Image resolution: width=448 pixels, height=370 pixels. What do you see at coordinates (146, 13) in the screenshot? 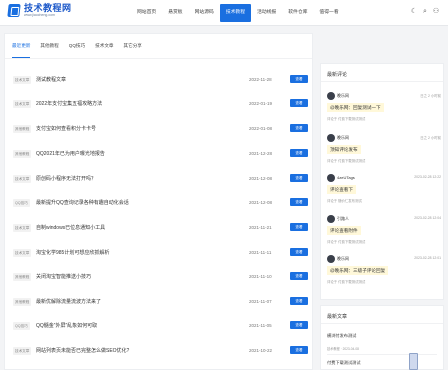
I see `nav-item-home: 网站首页` at bounding box center [146, 13].